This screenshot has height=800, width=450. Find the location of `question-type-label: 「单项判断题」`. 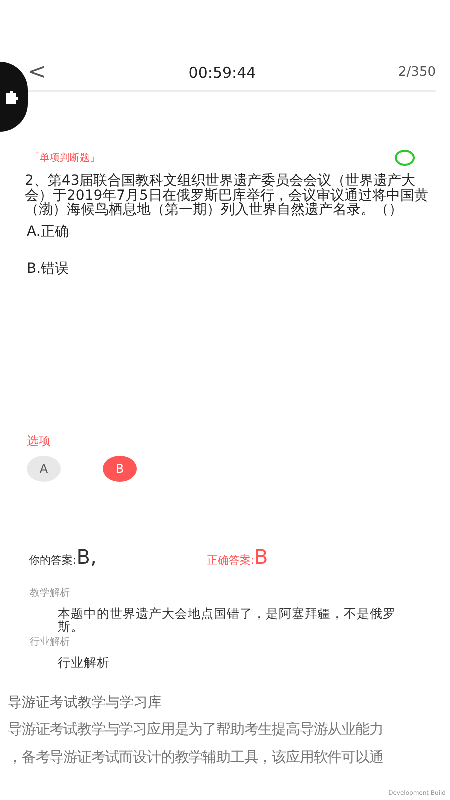

question-type-label: 「单项判断题」 is located at coordinates (65, 159).